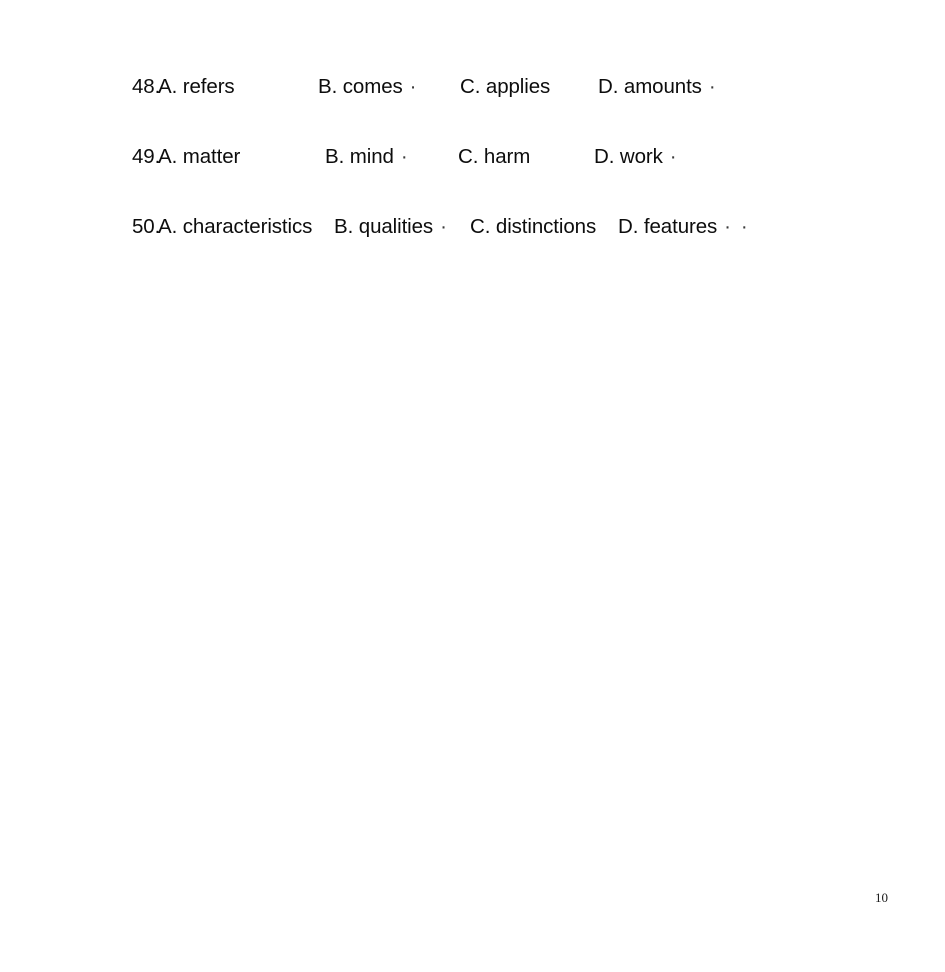 This screenshot has width=945, height=972. I want to click on question-number: 49., so click(146, 156).